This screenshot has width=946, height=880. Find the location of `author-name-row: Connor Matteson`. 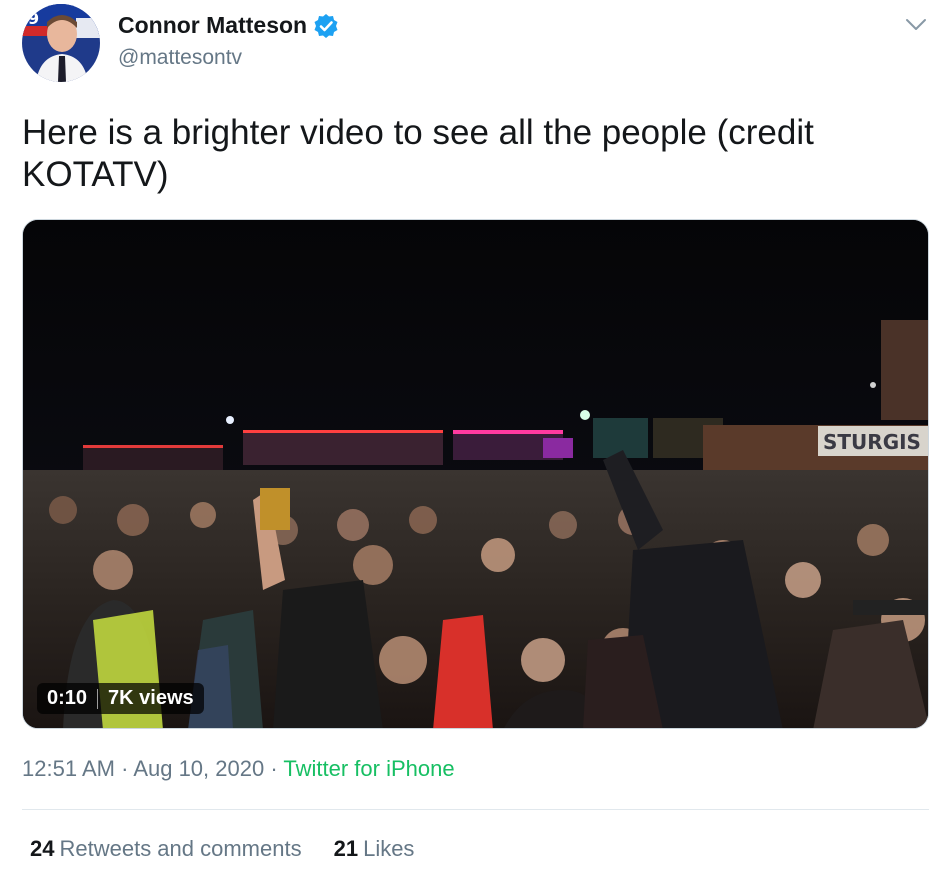

author-name-row: Connor Matteson is located at coordinates (228, 25).